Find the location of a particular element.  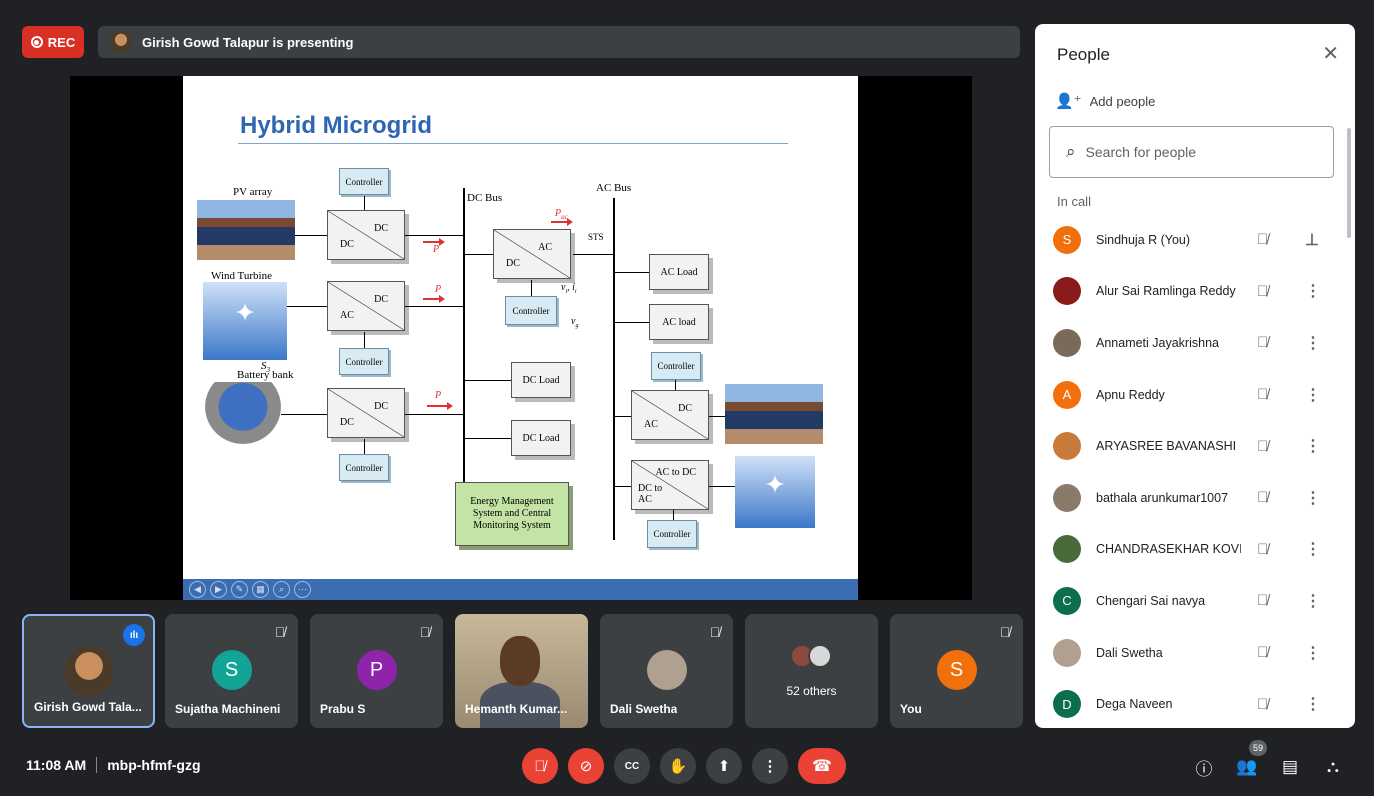

list-item: ARYASREE BAVANASHI 🎙̸ ⋮ is located at coordinates (1190, 446).